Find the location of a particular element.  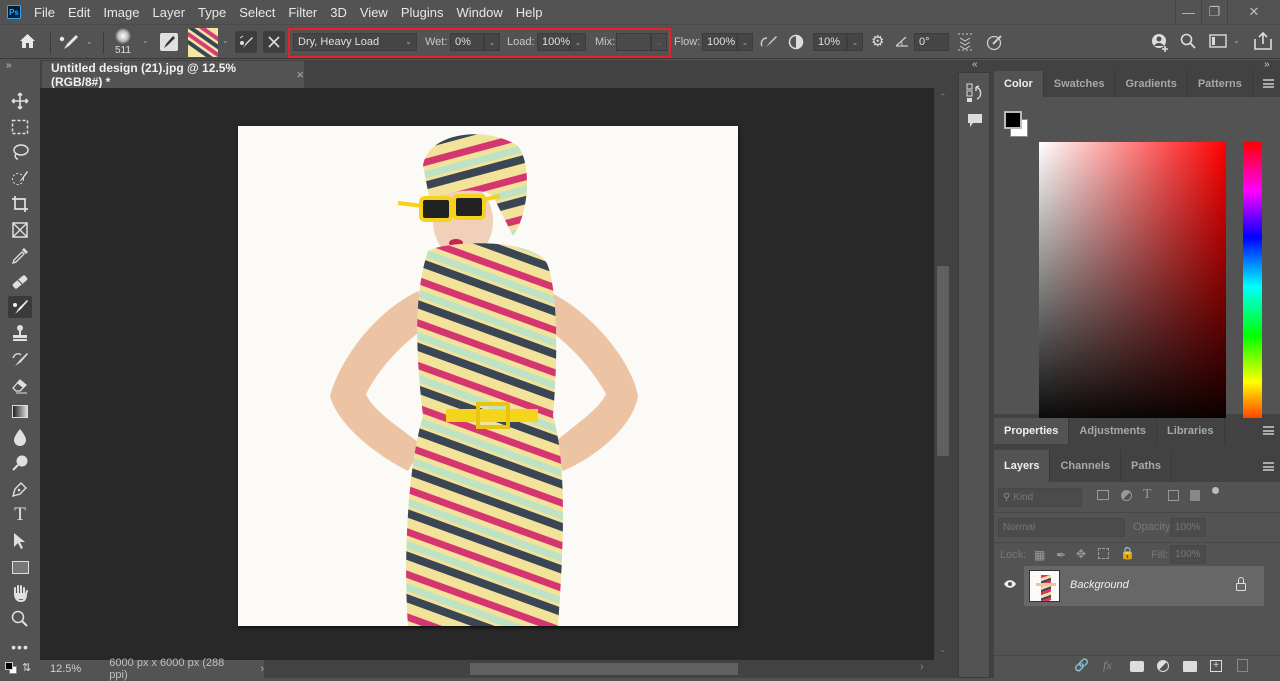

gradient-tool is located at coordinates (20, 411).